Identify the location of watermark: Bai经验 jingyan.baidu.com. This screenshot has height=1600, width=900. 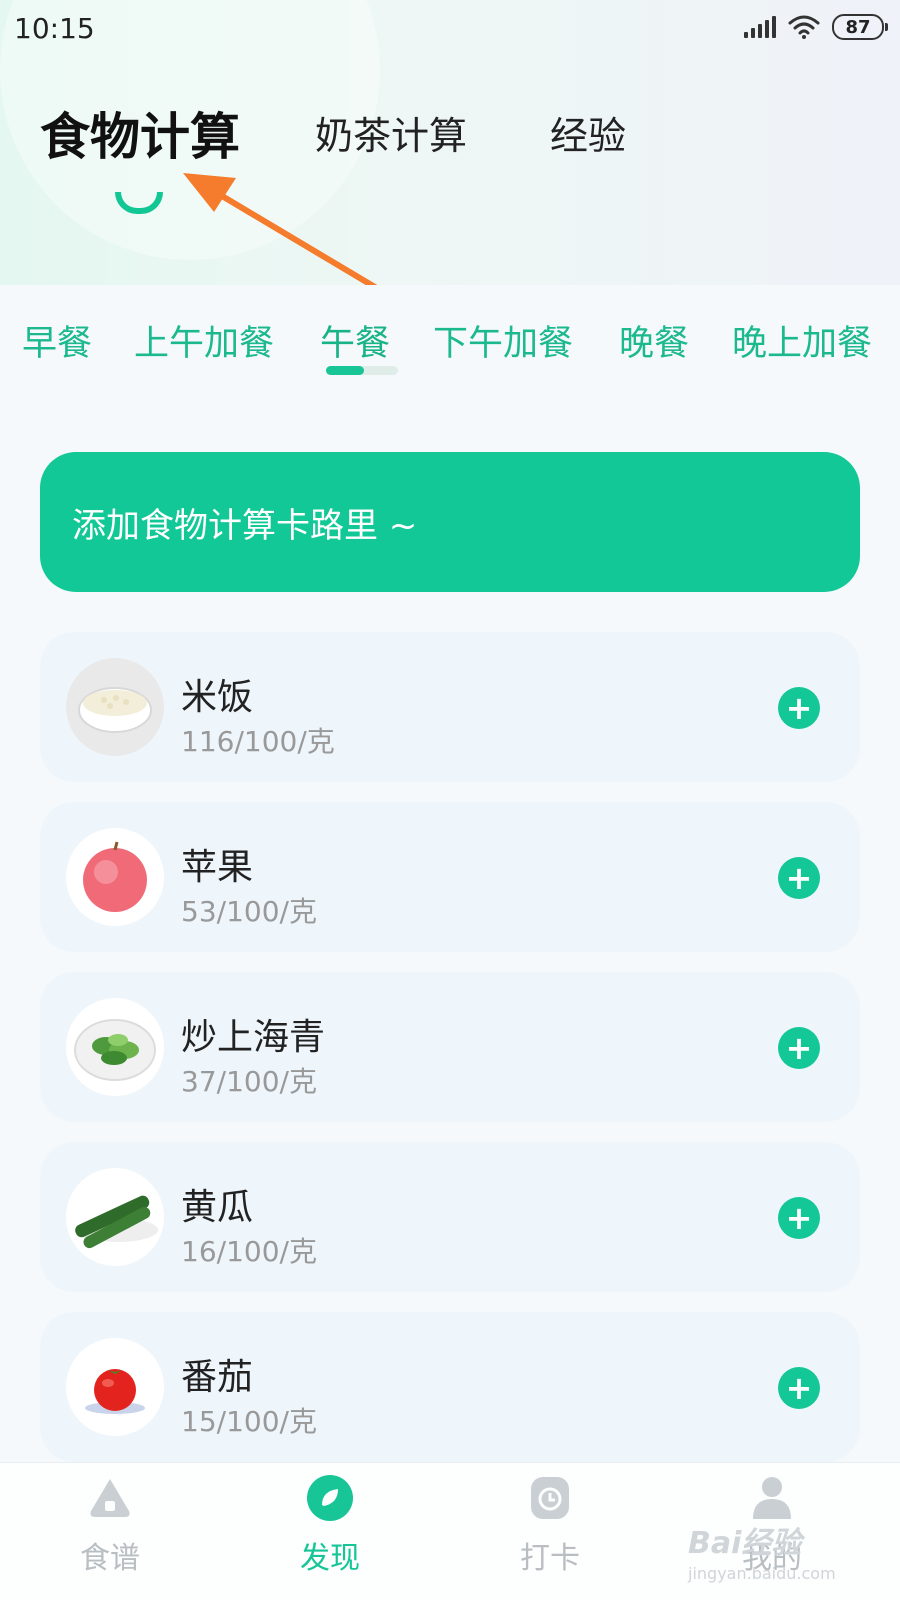
(762, 1550).